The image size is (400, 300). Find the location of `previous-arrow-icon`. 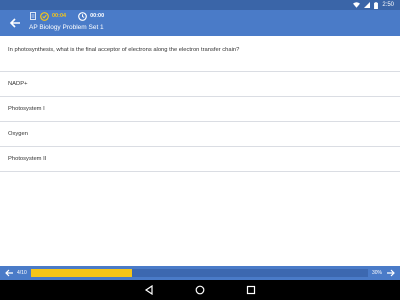

previous-arrow-icon is located at coordinates (9, 273).